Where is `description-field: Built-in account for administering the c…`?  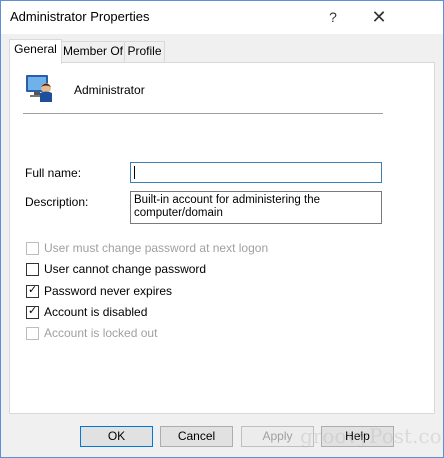
description-field: Built-in account for administering the c… is located at coordinates (256, 207).